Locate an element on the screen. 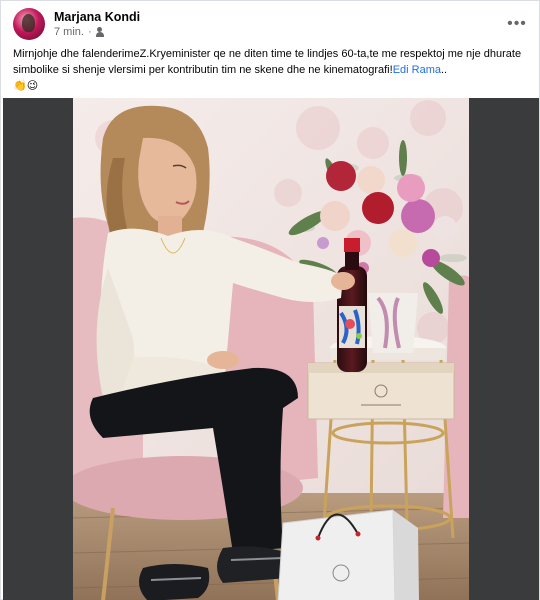 The height and width of the screenshot is (600, 540). post-subline: 7 min. · is located at coordinates (97, 32).